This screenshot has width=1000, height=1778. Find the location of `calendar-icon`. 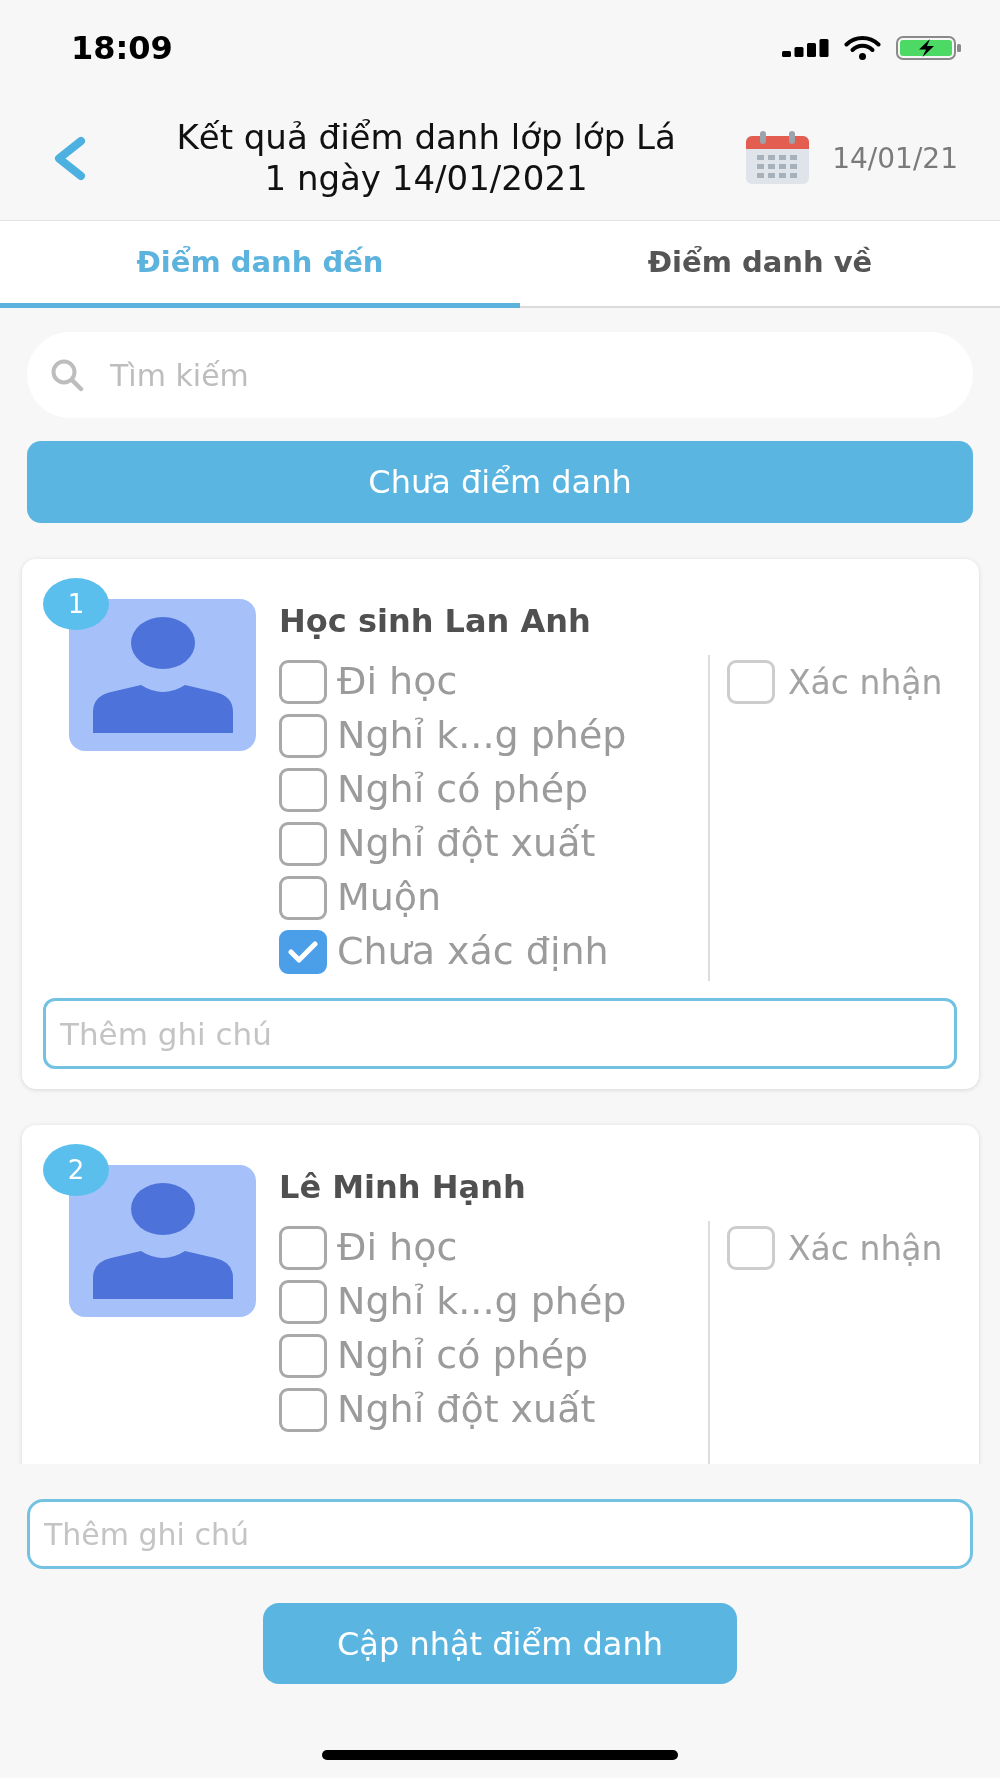

calendar-icon is located at coordinates (778, 158).